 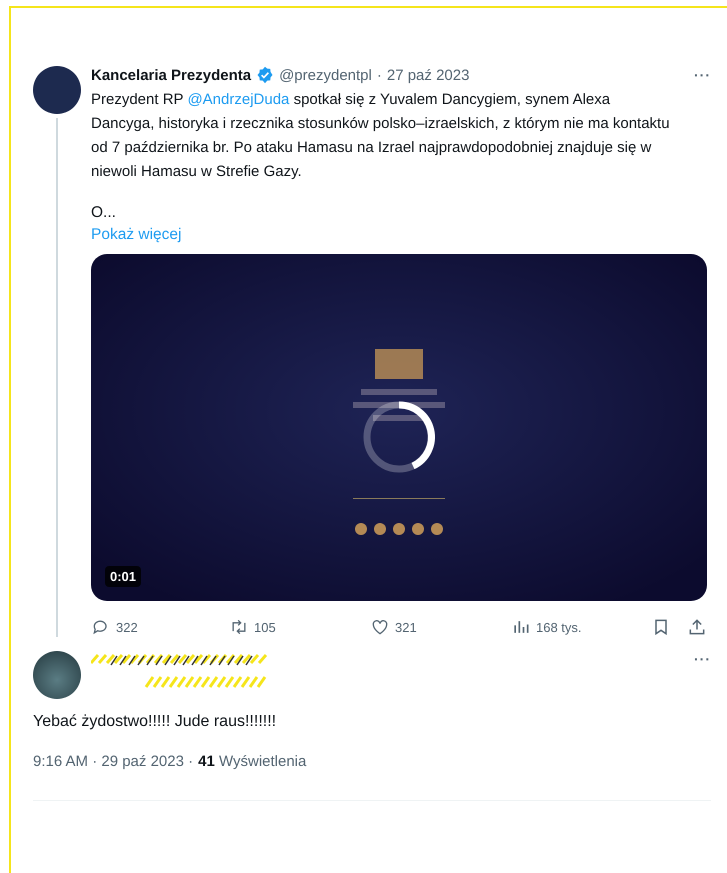 I want to click on like-icon, so click(x=380, y=627).